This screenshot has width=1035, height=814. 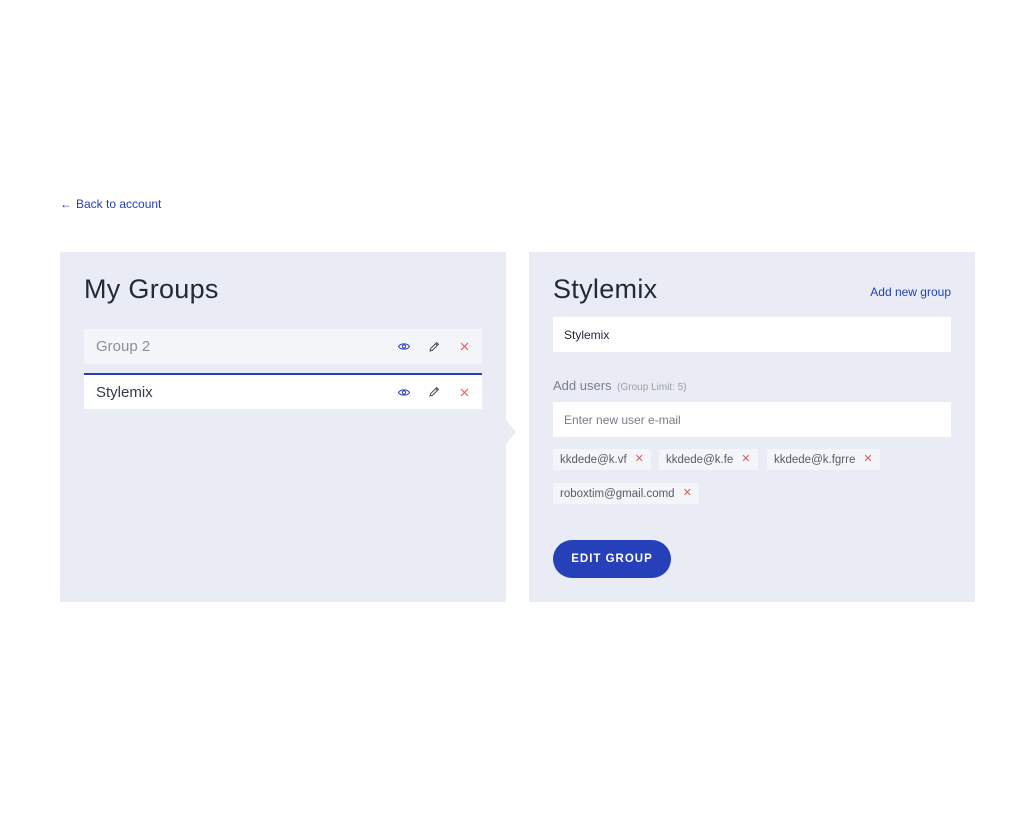 I want to click on user-tag: roboxtim@gmail.comd ✕, so click(x=626, y=493).